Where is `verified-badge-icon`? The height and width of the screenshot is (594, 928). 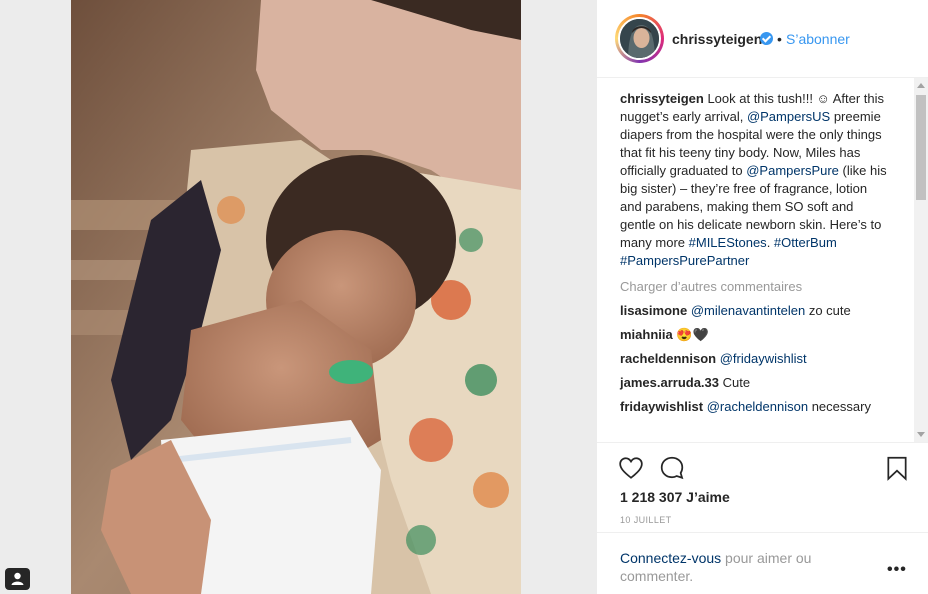 verified-badge-icon is located at coordinates (766, 38).